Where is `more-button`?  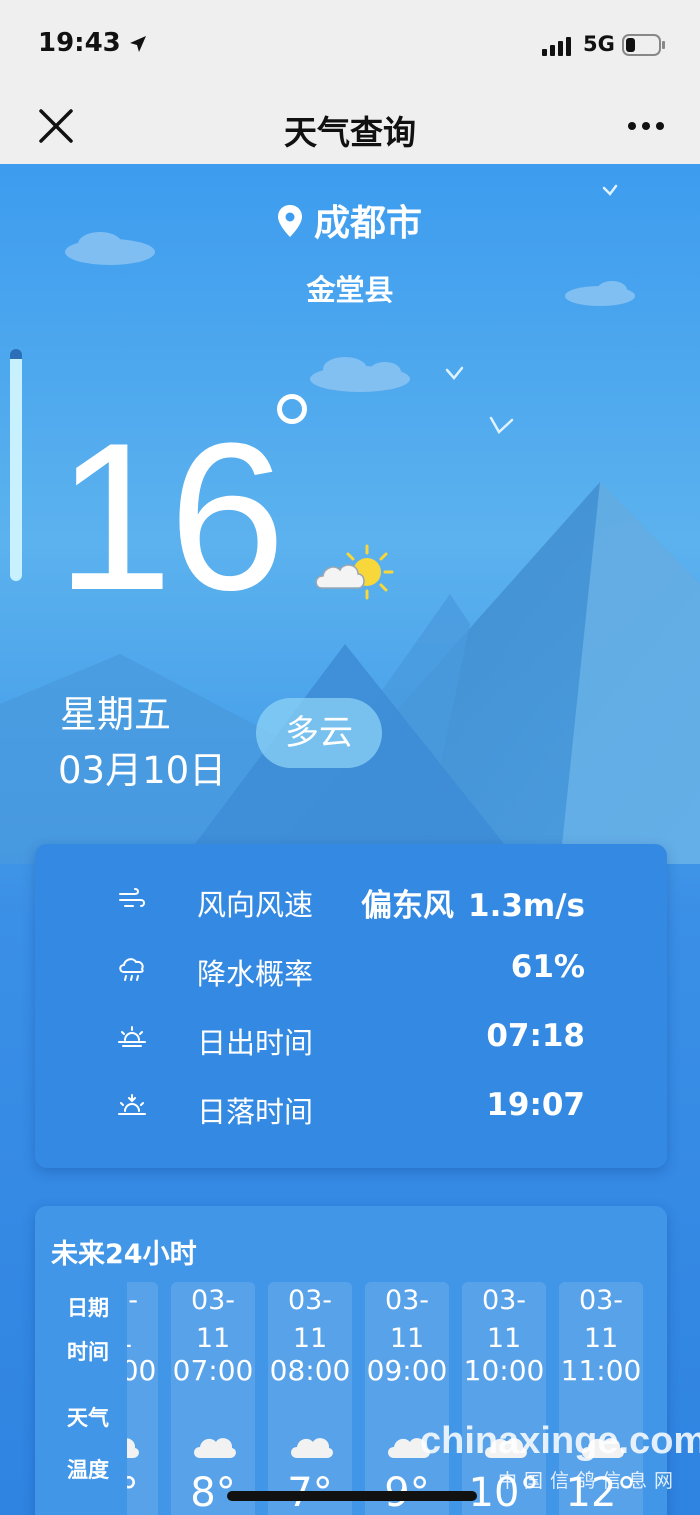 more-button is located at coordinates (646, 126).